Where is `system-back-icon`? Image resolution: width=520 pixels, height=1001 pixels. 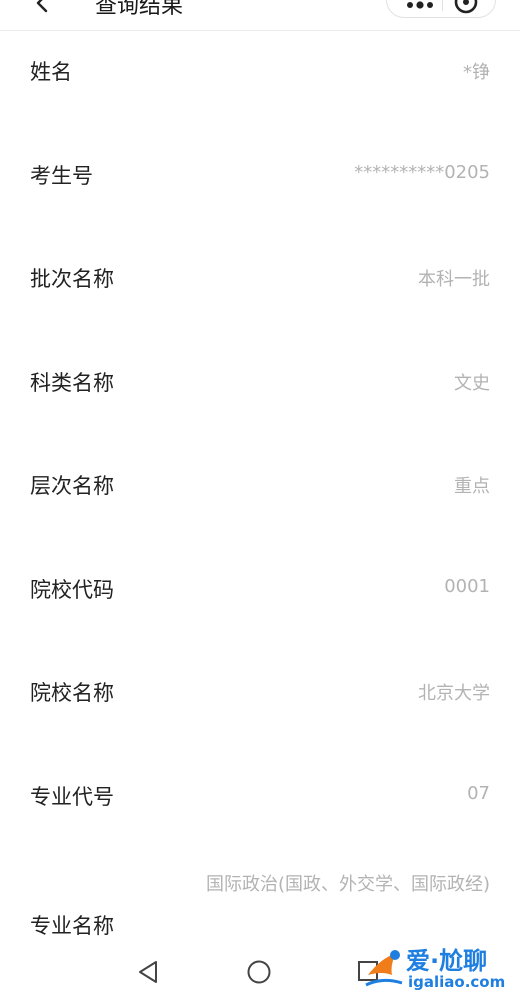
system-back-icon is located at coordinates (149, 972).